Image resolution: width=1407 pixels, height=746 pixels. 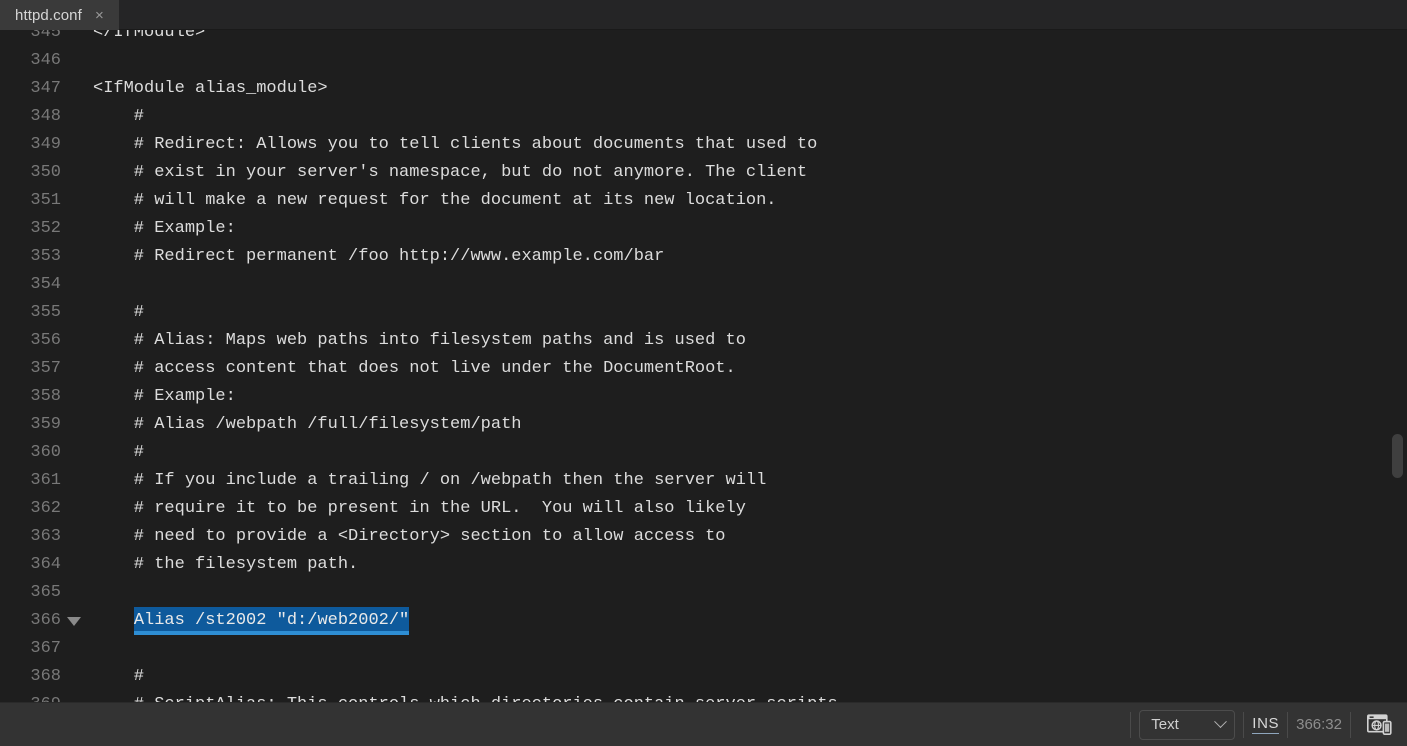 What do you see at coordinates (703, 89) in the screenshot?
I see `code-line: 347 <IfModule alias_module>` at bounding box center [703, 89].